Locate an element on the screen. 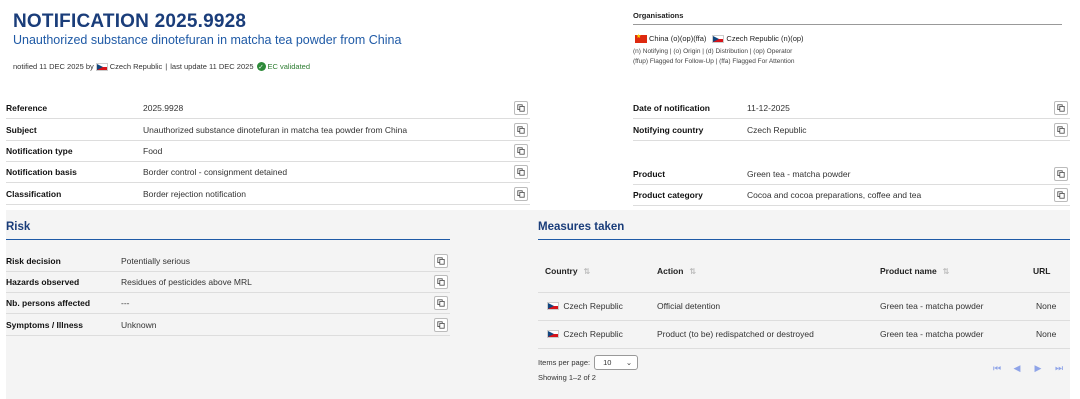  column-label: Country is located at coordinates (561, 271).